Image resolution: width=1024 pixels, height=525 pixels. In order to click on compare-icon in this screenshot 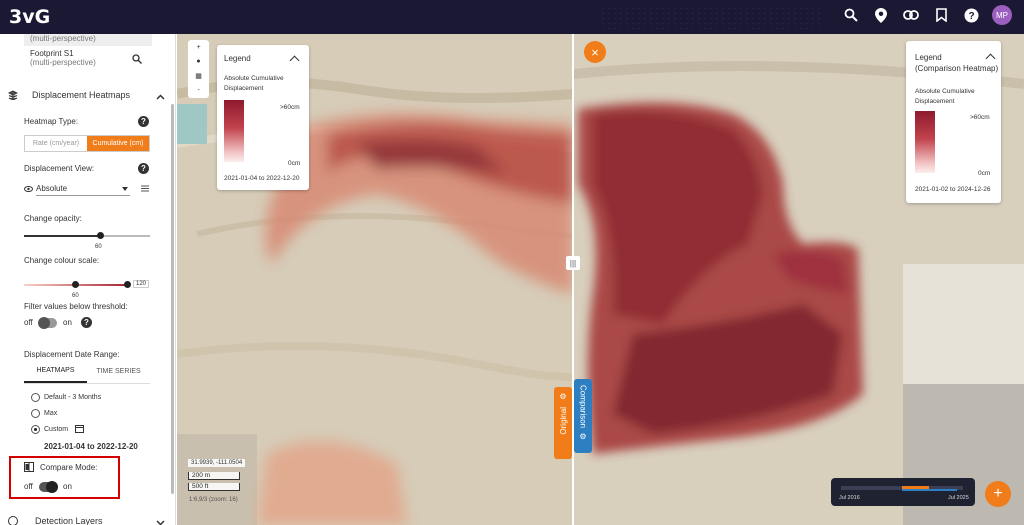, I will do `click(29, 468)`.